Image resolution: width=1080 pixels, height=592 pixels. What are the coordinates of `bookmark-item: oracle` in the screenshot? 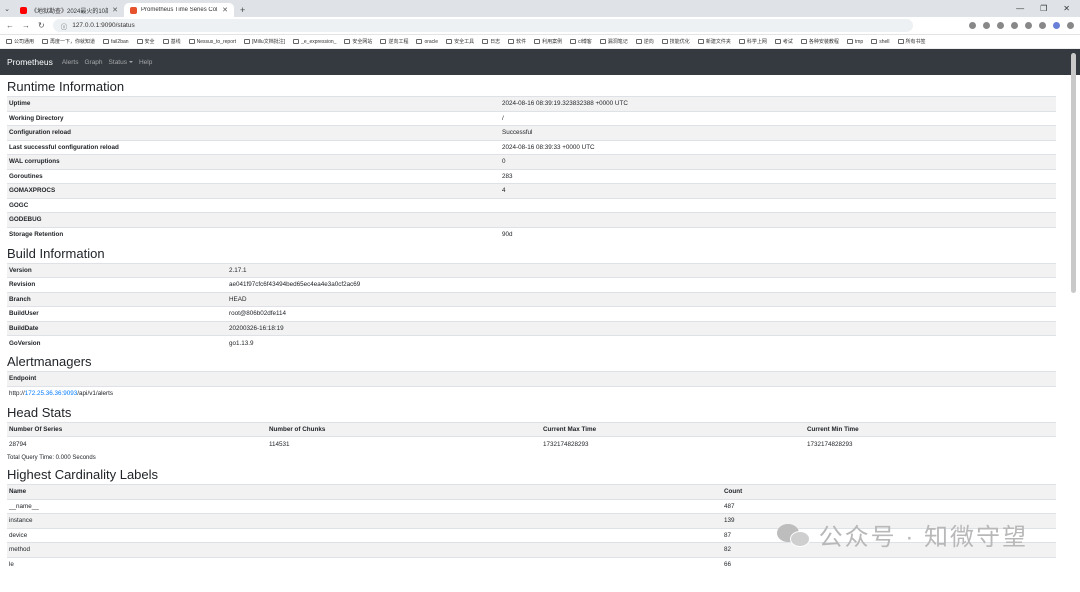 It's located at (427, 42).